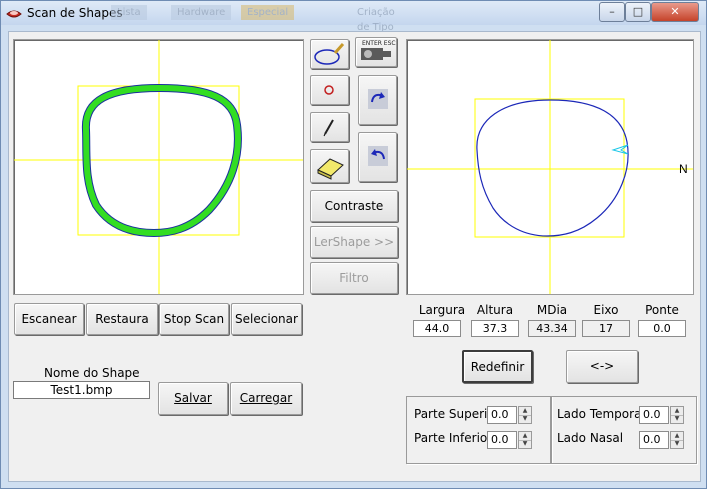 The height and width of the screenshot is (489, 707). I want to click on pencil-tool, so click(329, 127).